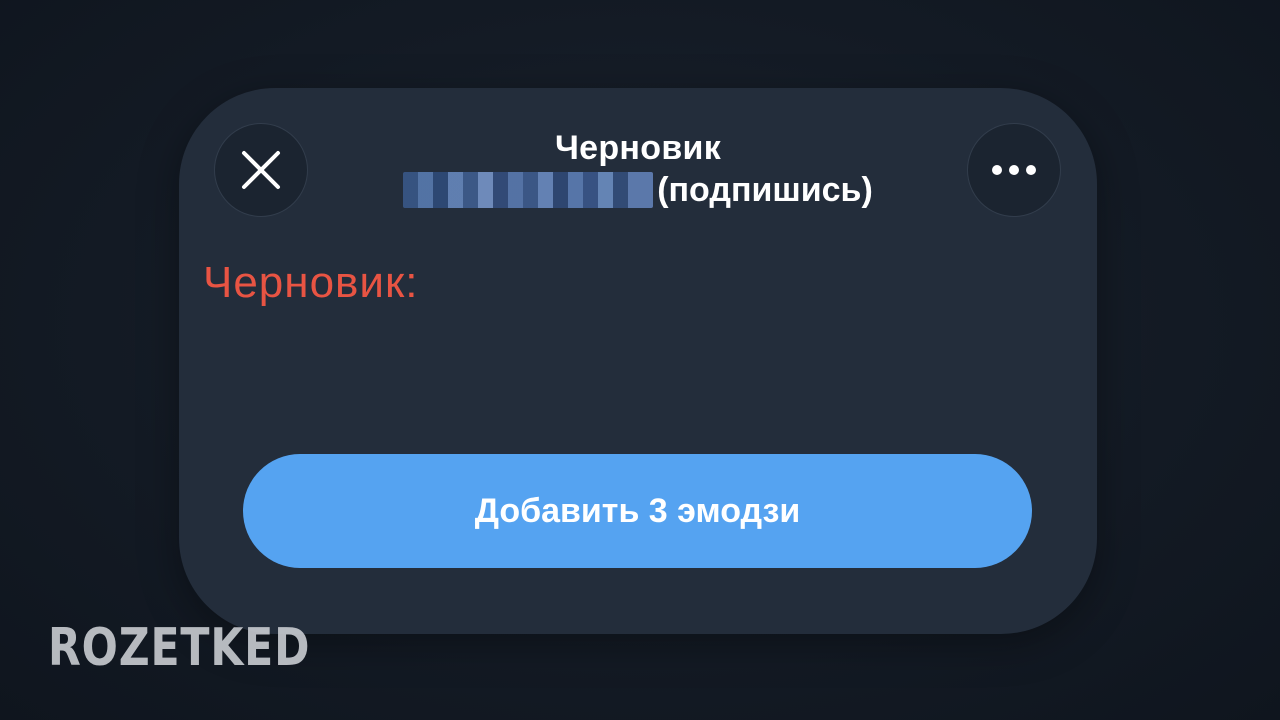 The height and width of the screenshot is (720, 1280). Describe the element at coordinates (638, 148) in the screenshot. I see `pack-title: Черновик` at that location.